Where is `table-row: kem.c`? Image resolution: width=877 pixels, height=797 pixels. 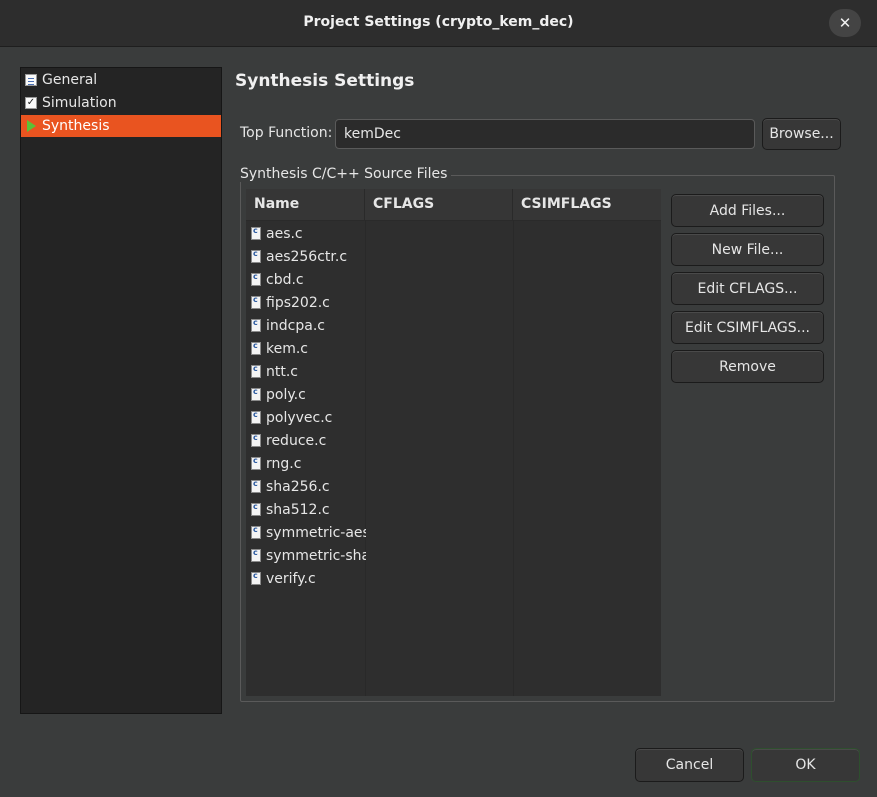 table-row: kem.c is located at coordinates (453, 348).